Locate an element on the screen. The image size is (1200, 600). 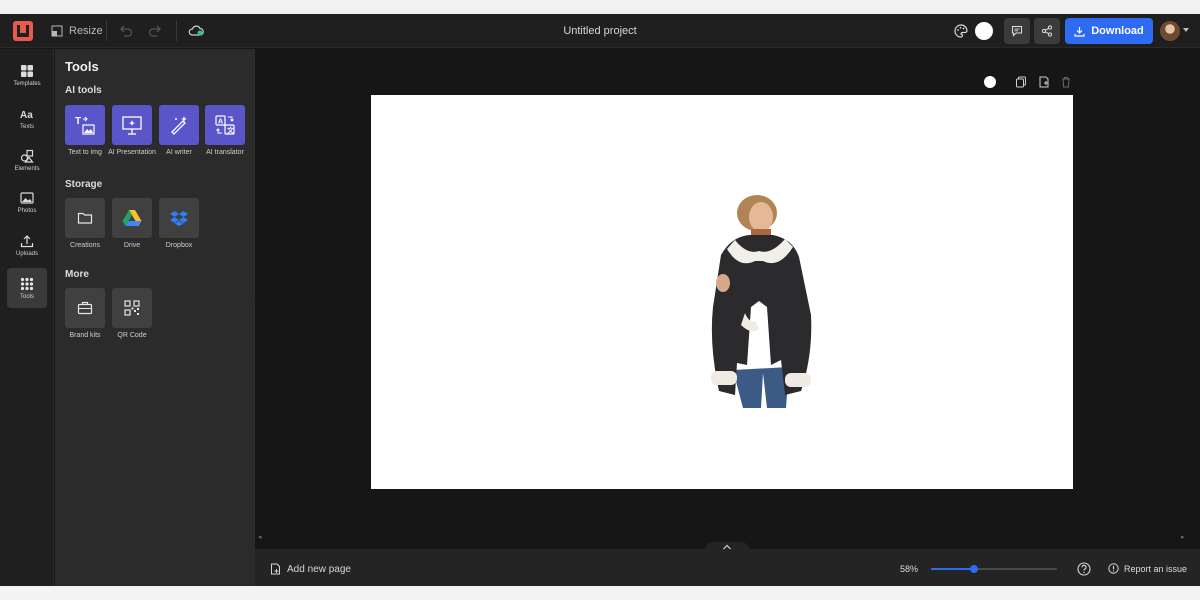
rail-label: Templates is located at coordinates (27, 83).